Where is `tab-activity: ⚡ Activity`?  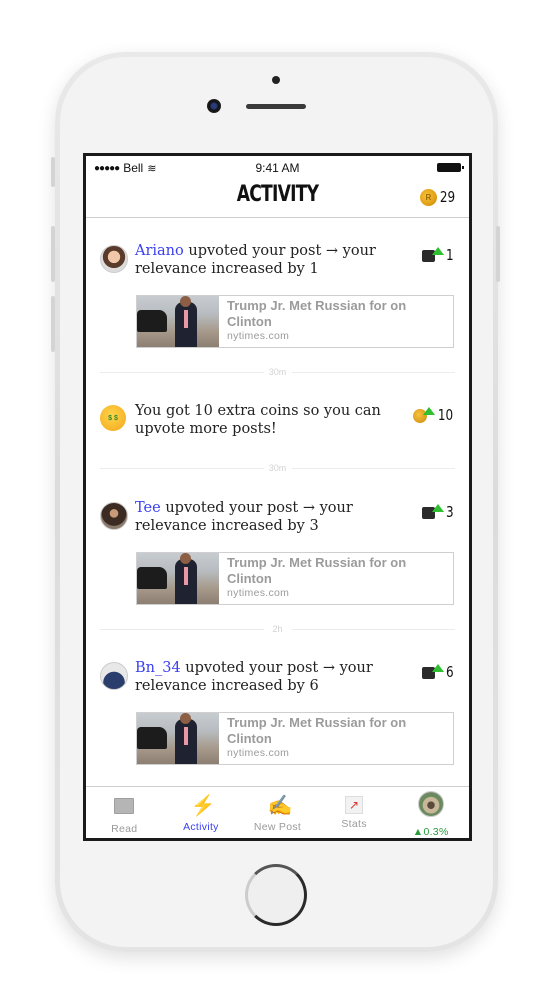 tab-activity: ⚡ Activity is located at coordinates (201, 812).